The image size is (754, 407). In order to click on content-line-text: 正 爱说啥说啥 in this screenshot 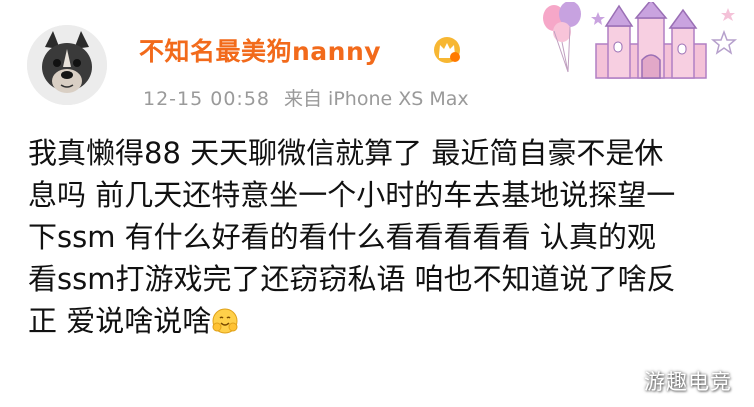, I will do `click(120, 321)`.